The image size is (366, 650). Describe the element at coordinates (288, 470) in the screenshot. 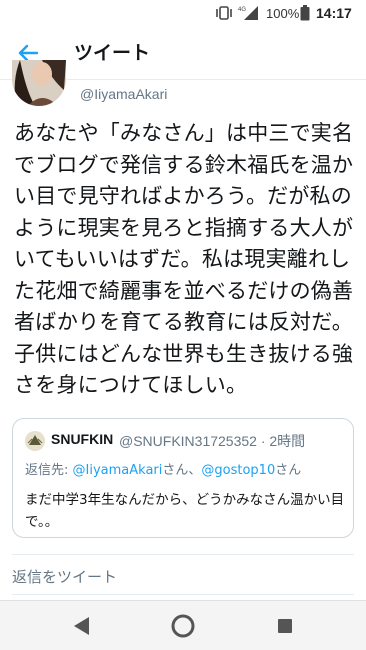

I see `reply-suffix: さん` at that location.